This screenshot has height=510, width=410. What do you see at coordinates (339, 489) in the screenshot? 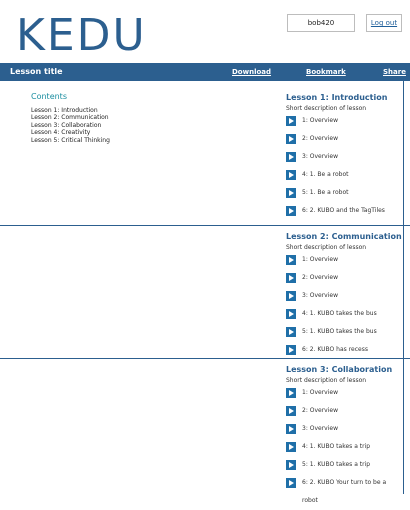
I see `lesson-item: 6: 2. KUBO Your turn to be a robot` at bounding box center [339, 489].